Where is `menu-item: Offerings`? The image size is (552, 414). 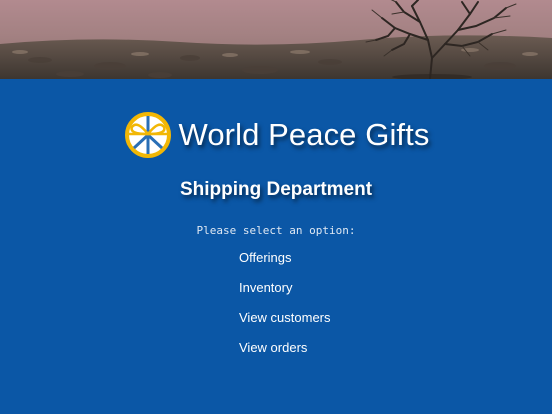 menu-item: Offerings is located at coordinates (285, 264).